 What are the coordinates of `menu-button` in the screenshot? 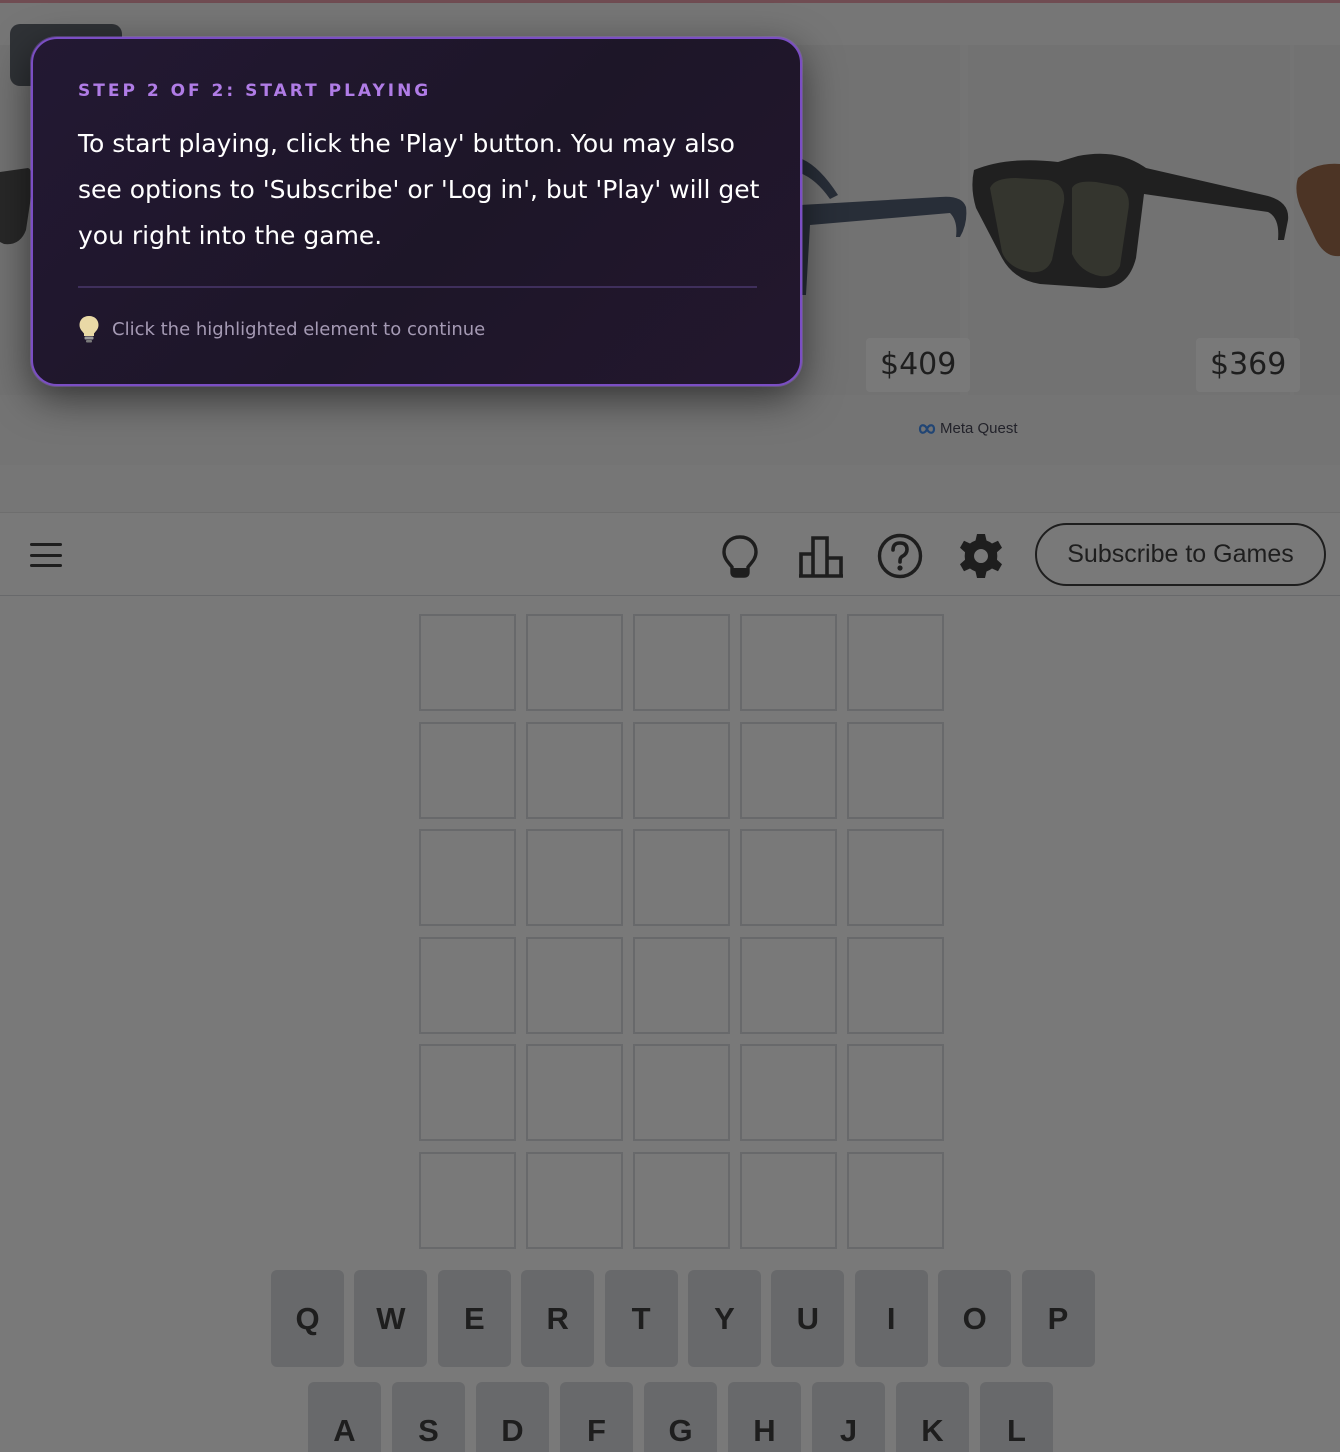 It's located at (46, 555).